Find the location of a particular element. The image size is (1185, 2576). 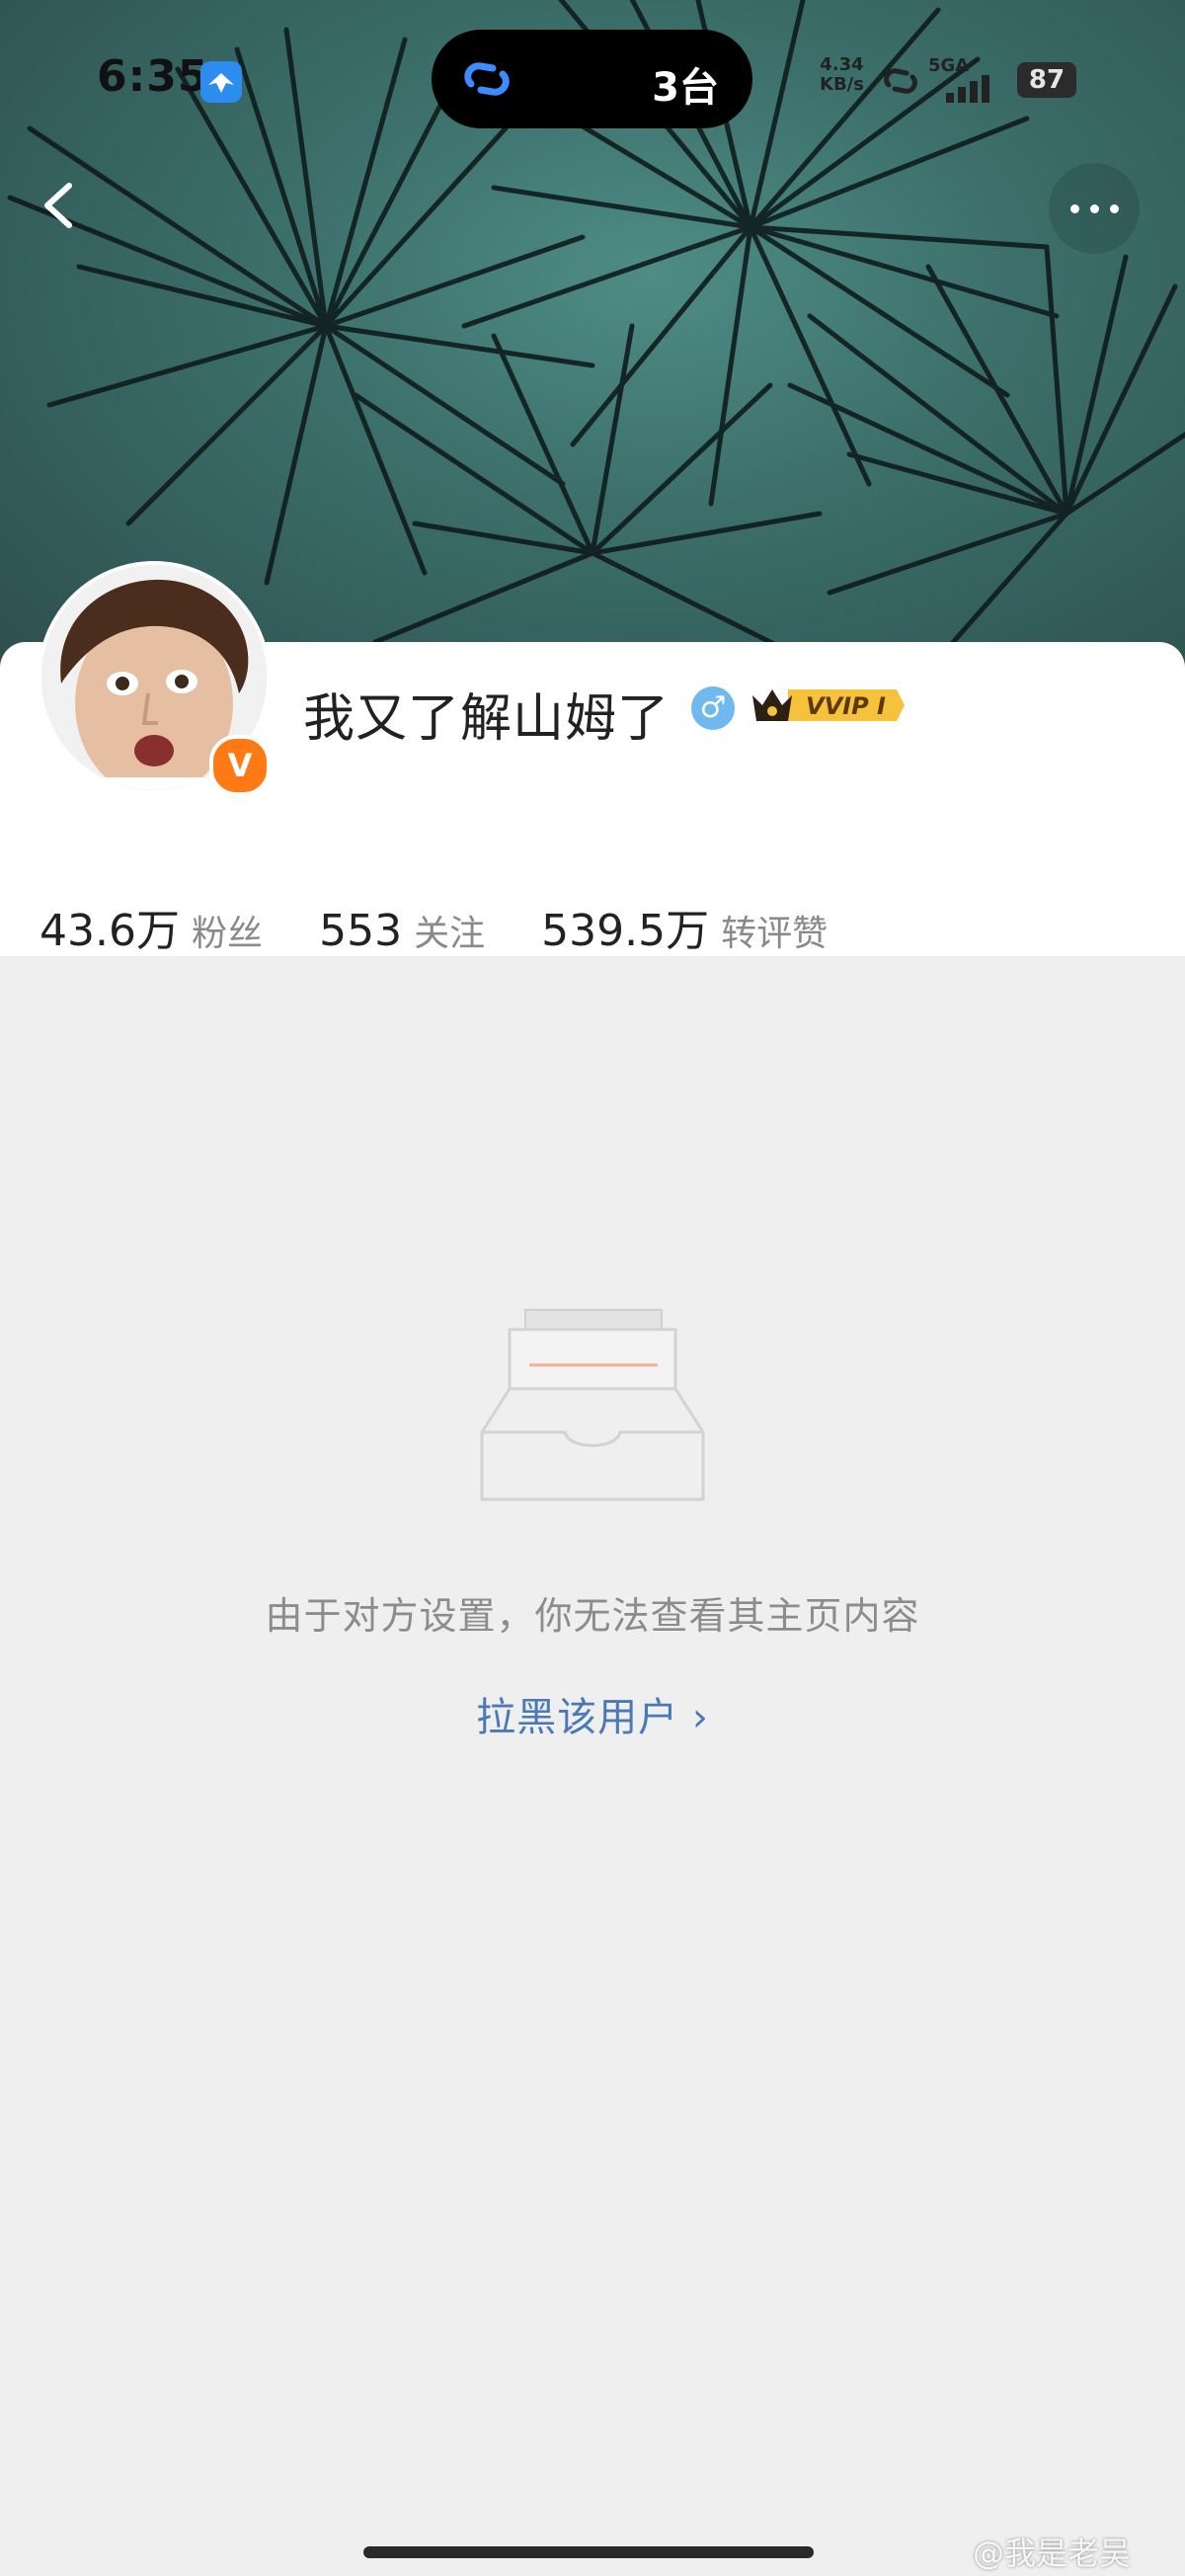

airplane-app-icon is located at coordinates (221, 82).